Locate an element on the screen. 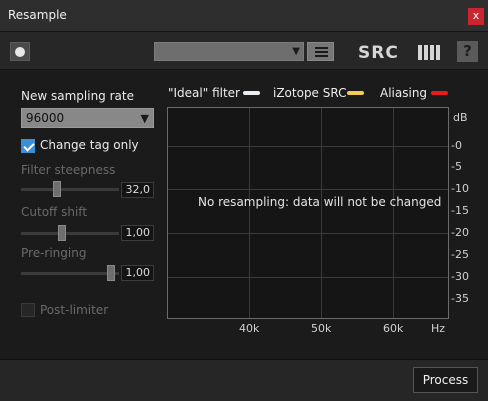  pre-ringing-input: 1,00 is located at coordinates (137, 273).